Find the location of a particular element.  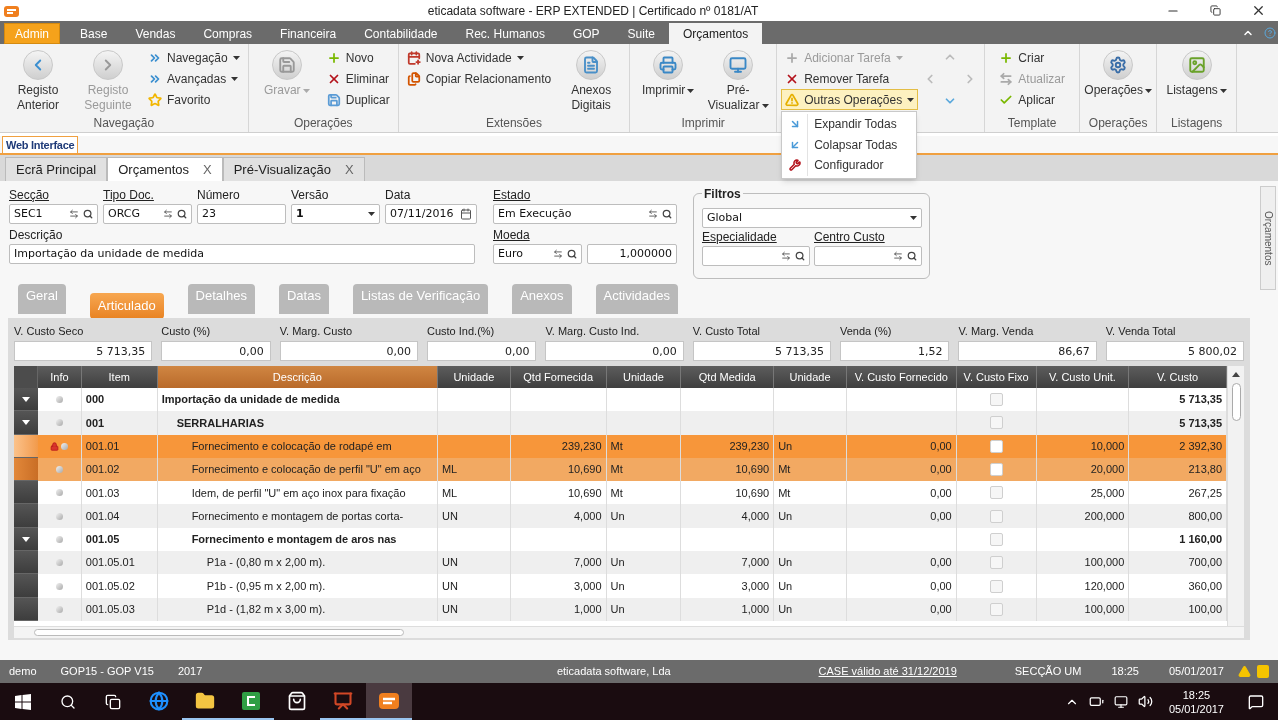

scroll-up-icon is located at coordinates (1236, 374).